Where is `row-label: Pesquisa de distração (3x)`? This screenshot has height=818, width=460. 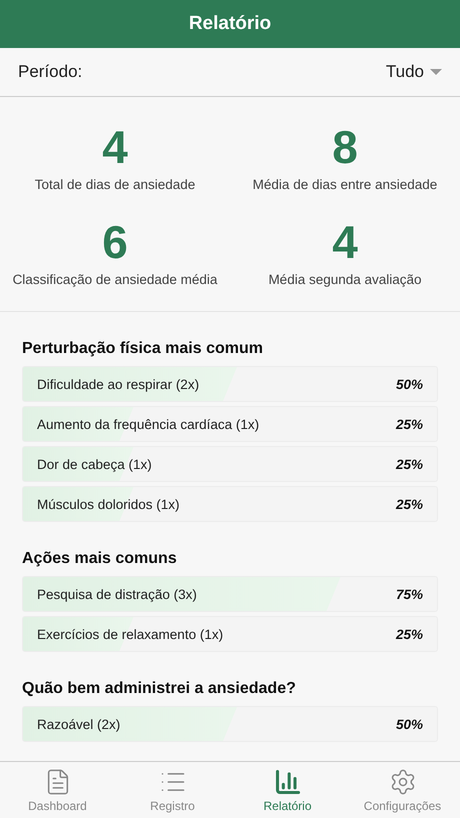
row-label: Pesquisa de distração (3x) is located at coordinates (117, 594).